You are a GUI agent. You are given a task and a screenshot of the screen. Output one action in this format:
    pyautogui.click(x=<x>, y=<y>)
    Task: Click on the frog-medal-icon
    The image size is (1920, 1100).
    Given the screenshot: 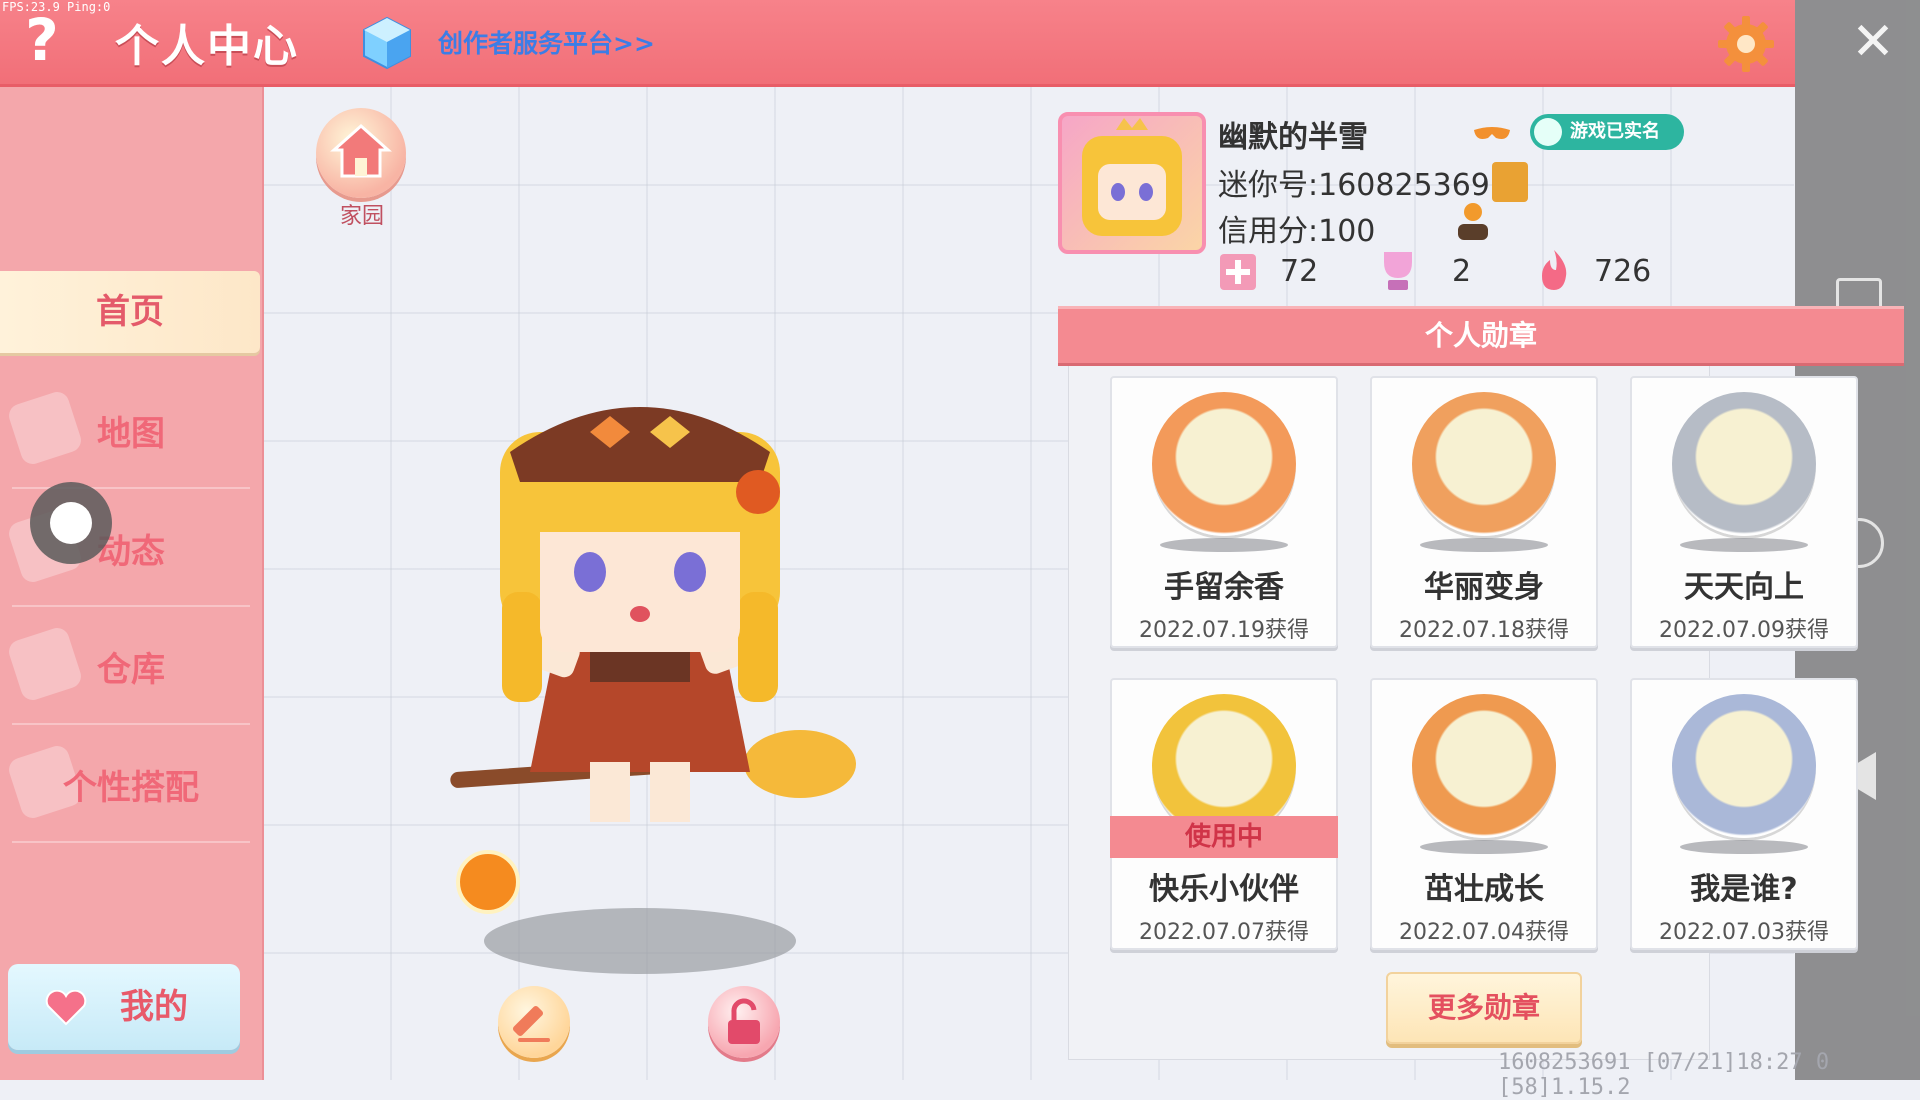 What is the action you would take?
    pyautogui.click(x=1224, y=464)
    